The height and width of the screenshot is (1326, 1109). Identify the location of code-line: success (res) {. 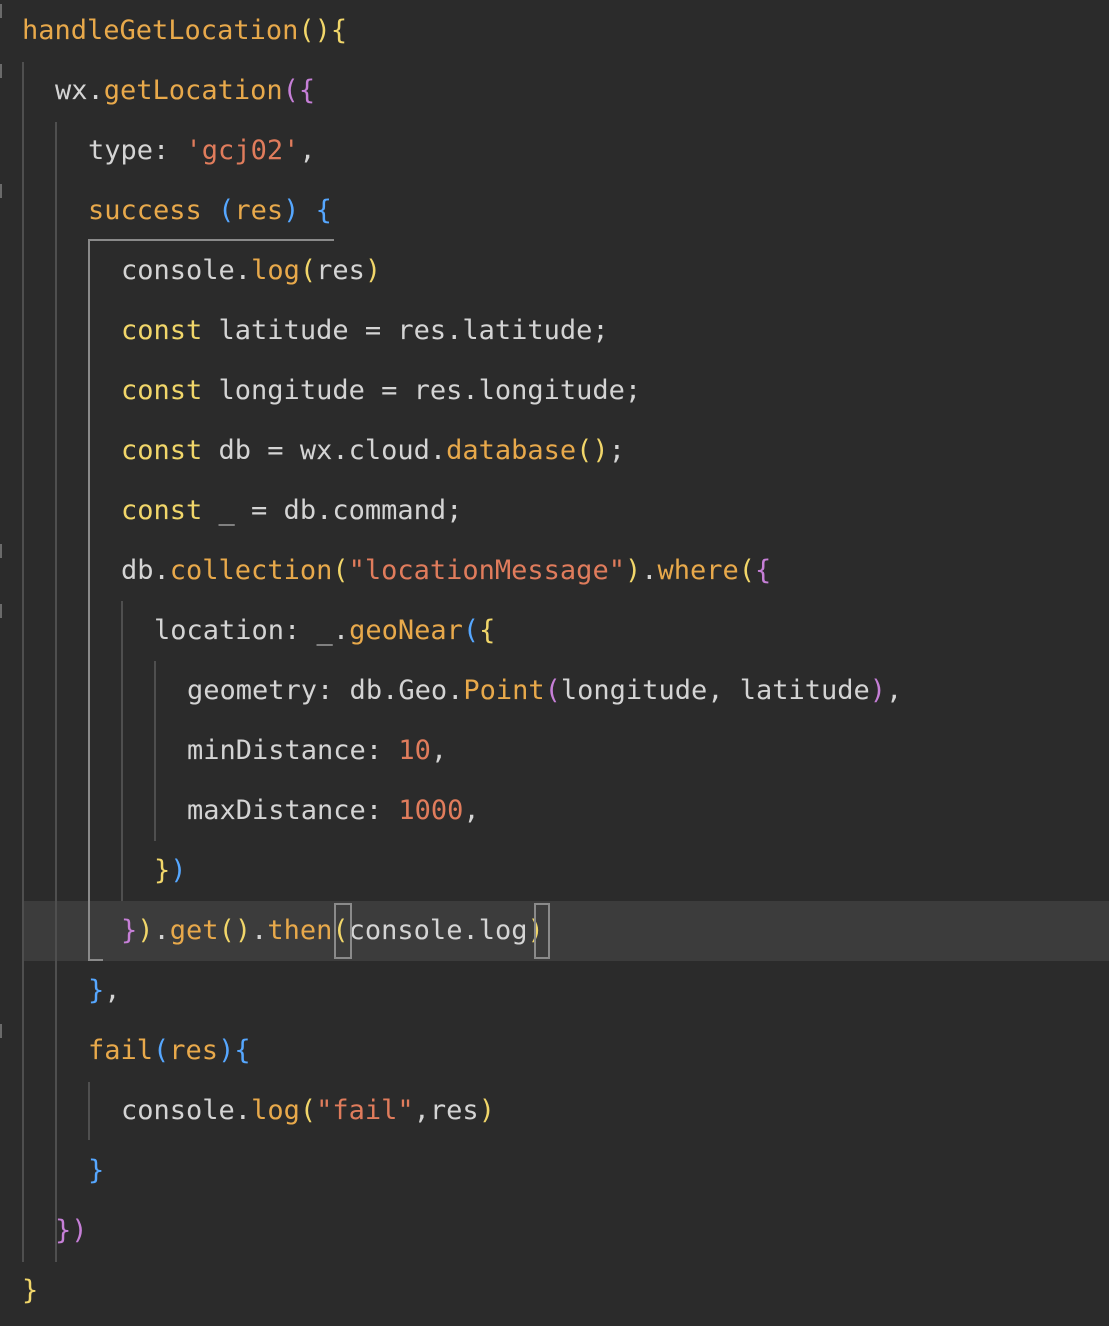
(554, 211).